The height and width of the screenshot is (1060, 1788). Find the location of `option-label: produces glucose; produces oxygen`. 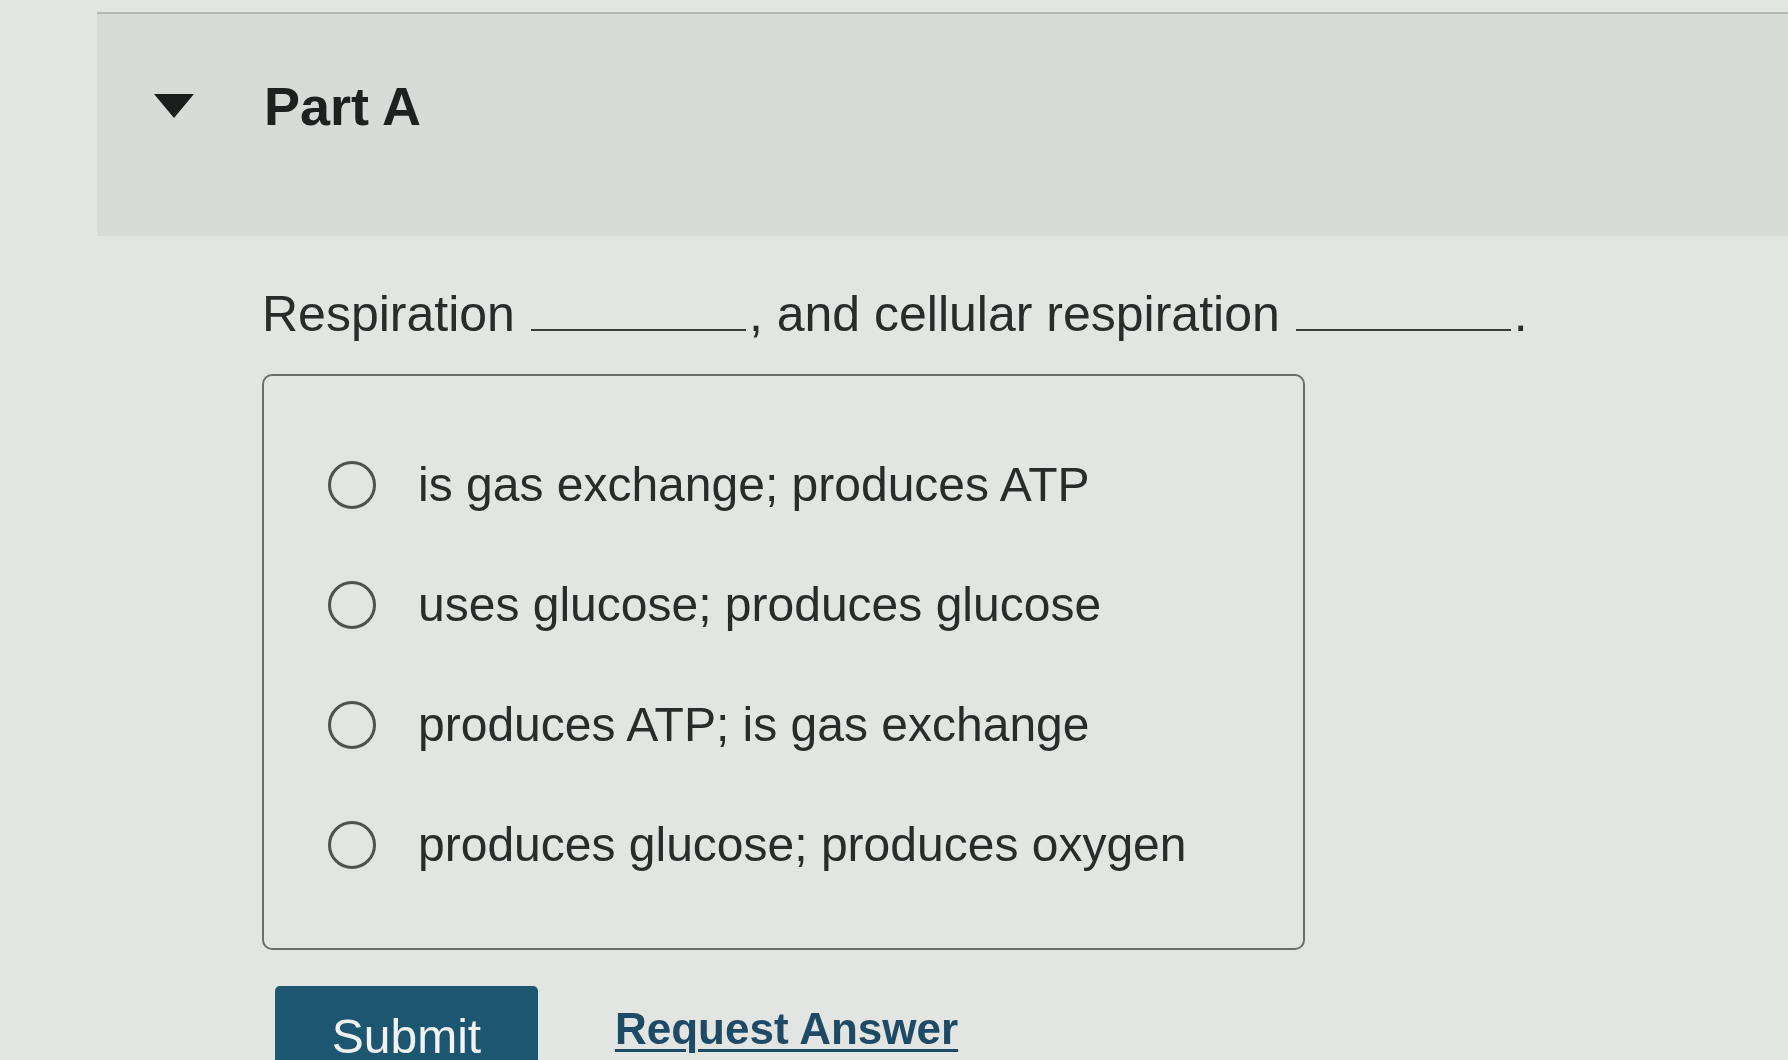

option-label: produces glucose; produces oxygen is located at coordinates (802, 845).